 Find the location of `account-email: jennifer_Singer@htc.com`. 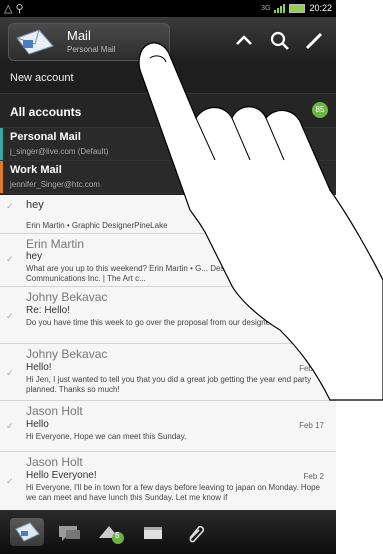

account-email: jennifer_Singer@htc.com is located at coordinates (55, 184).